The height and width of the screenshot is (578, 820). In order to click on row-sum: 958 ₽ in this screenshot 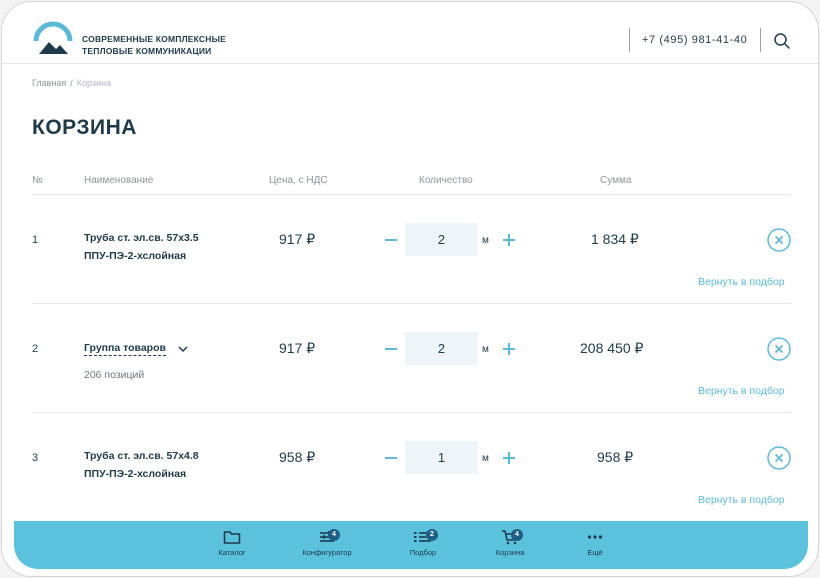, I will do `click(615, 457)`.